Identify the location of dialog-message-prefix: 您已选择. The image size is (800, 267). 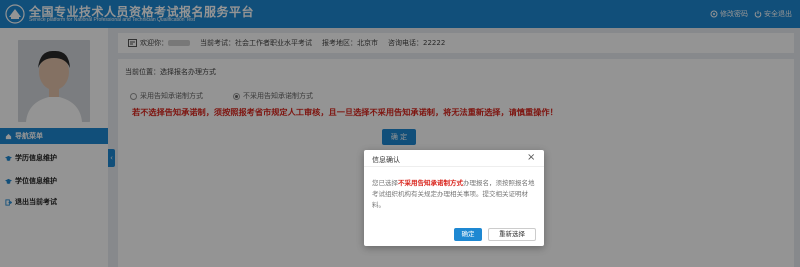
(385, 183).